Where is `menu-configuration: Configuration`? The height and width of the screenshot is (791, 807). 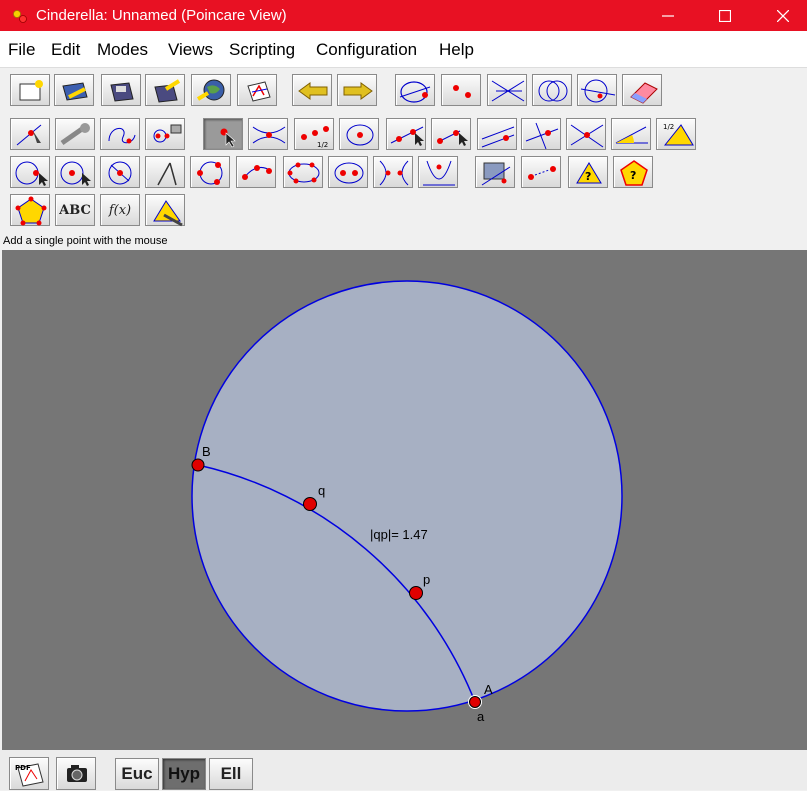 menu-configuration: Configuration is located at coordinates (366, 50).